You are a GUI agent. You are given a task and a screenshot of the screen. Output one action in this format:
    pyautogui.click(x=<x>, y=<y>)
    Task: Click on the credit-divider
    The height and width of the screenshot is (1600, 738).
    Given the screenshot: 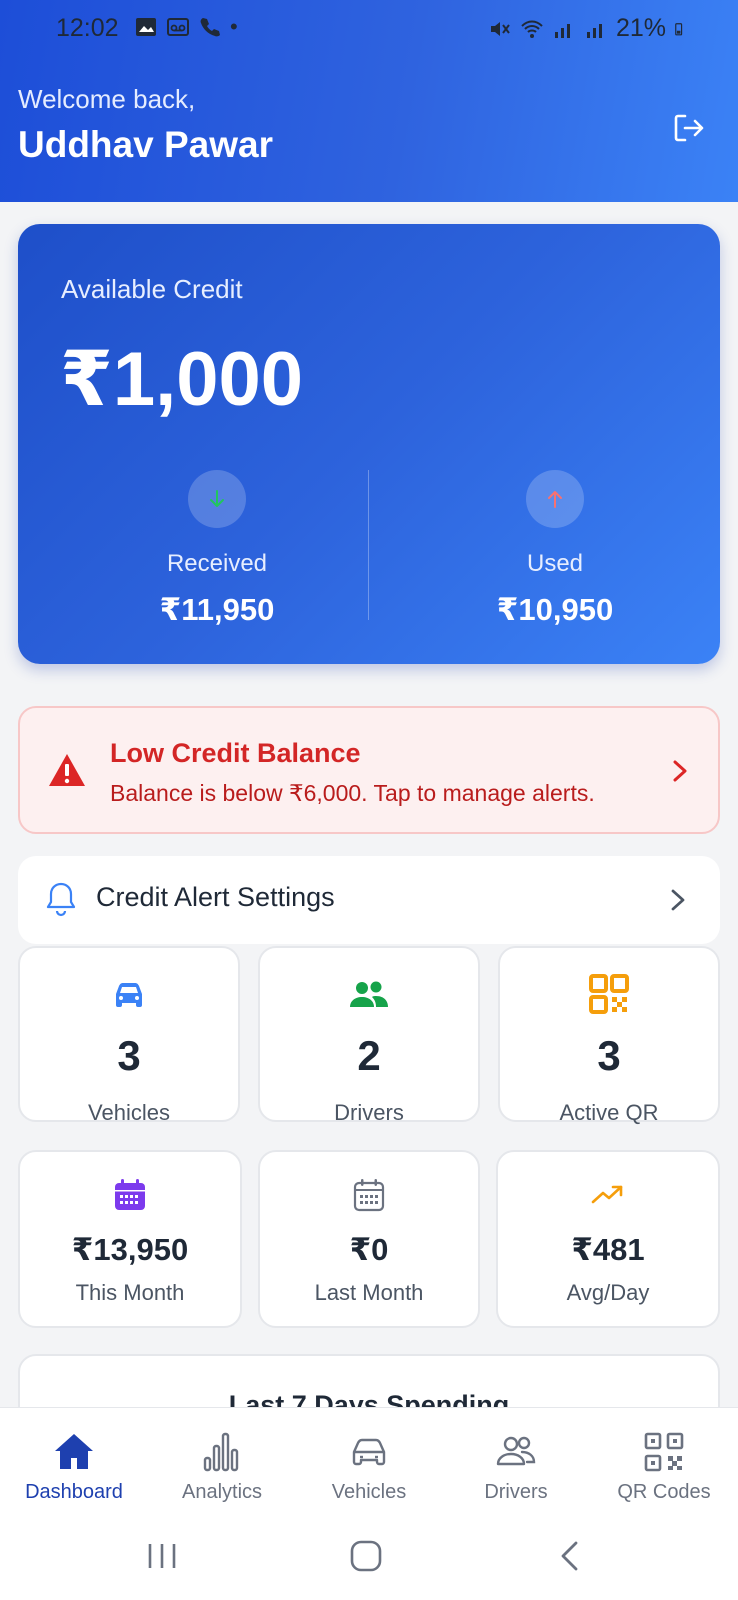 What is the action you would take?
    pyautogui.click(x=368, y=545)
    